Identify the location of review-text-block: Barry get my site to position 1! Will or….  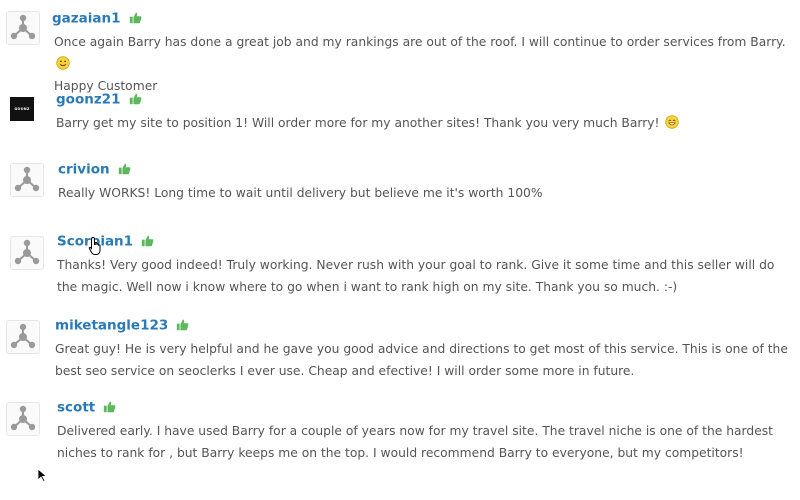
(426, 123).